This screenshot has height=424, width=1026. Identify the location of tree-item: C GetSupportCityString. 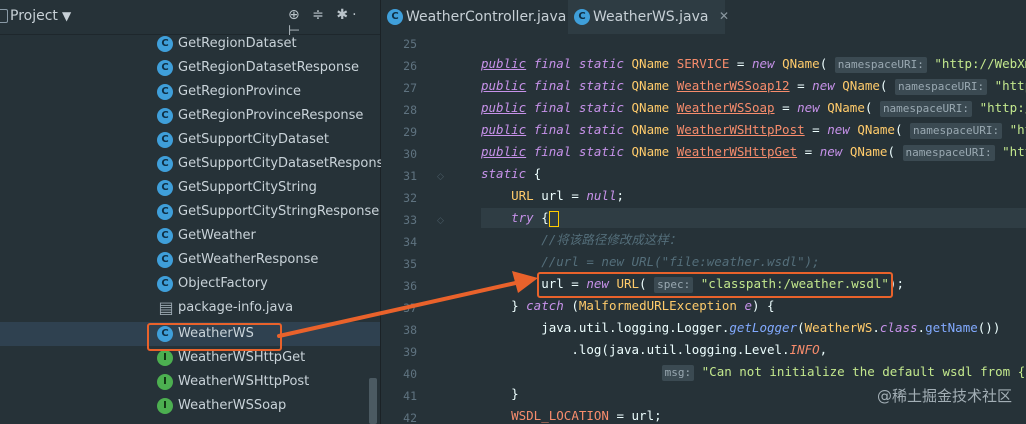
(190, 188).